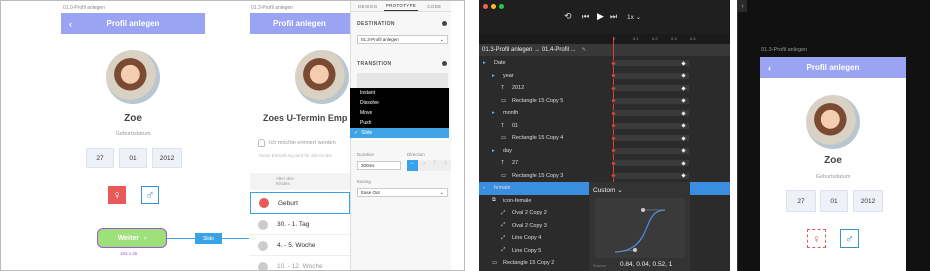 The image size is (930, 271). What do you see at coordinates (604, 88) in the screenshot?
I see `layer-row: T 2012` at bounding box center [604, 88].